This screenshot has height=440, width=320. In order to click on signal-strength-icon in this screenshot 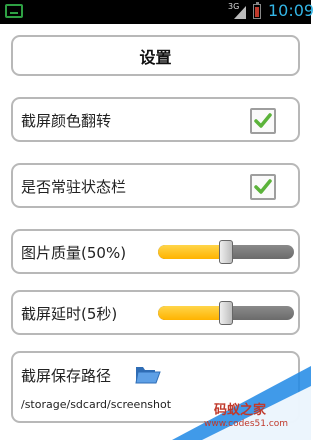, I will do `click(240, 12)`.